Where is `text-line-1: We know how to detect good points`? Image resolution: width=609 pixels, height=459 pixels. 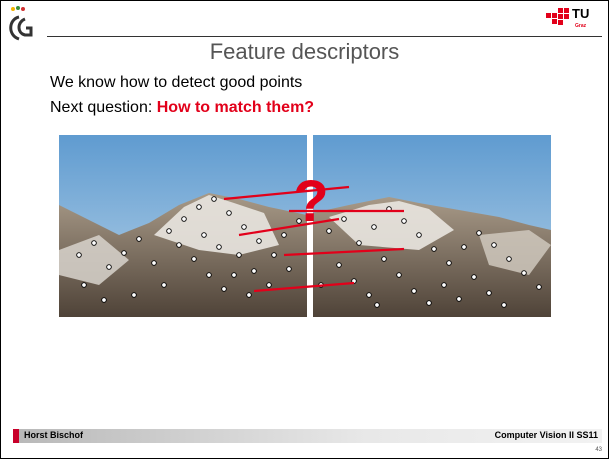
text-line-1: We know how to detect good points is located at coordinates (176, 82).